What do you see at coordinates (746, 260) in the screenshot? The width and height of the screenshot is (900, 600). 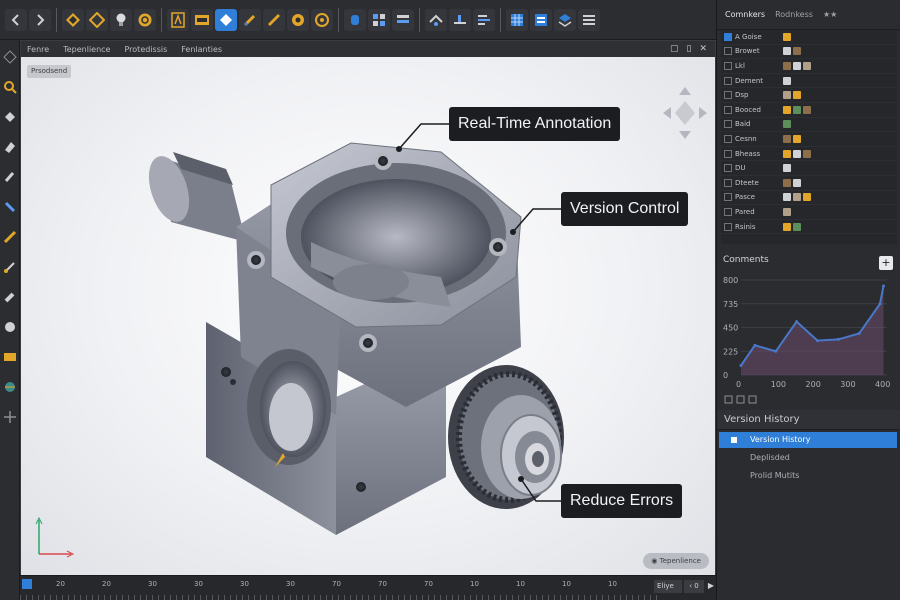 I see `chart-title: Conments` at bounding box center [746, 260].